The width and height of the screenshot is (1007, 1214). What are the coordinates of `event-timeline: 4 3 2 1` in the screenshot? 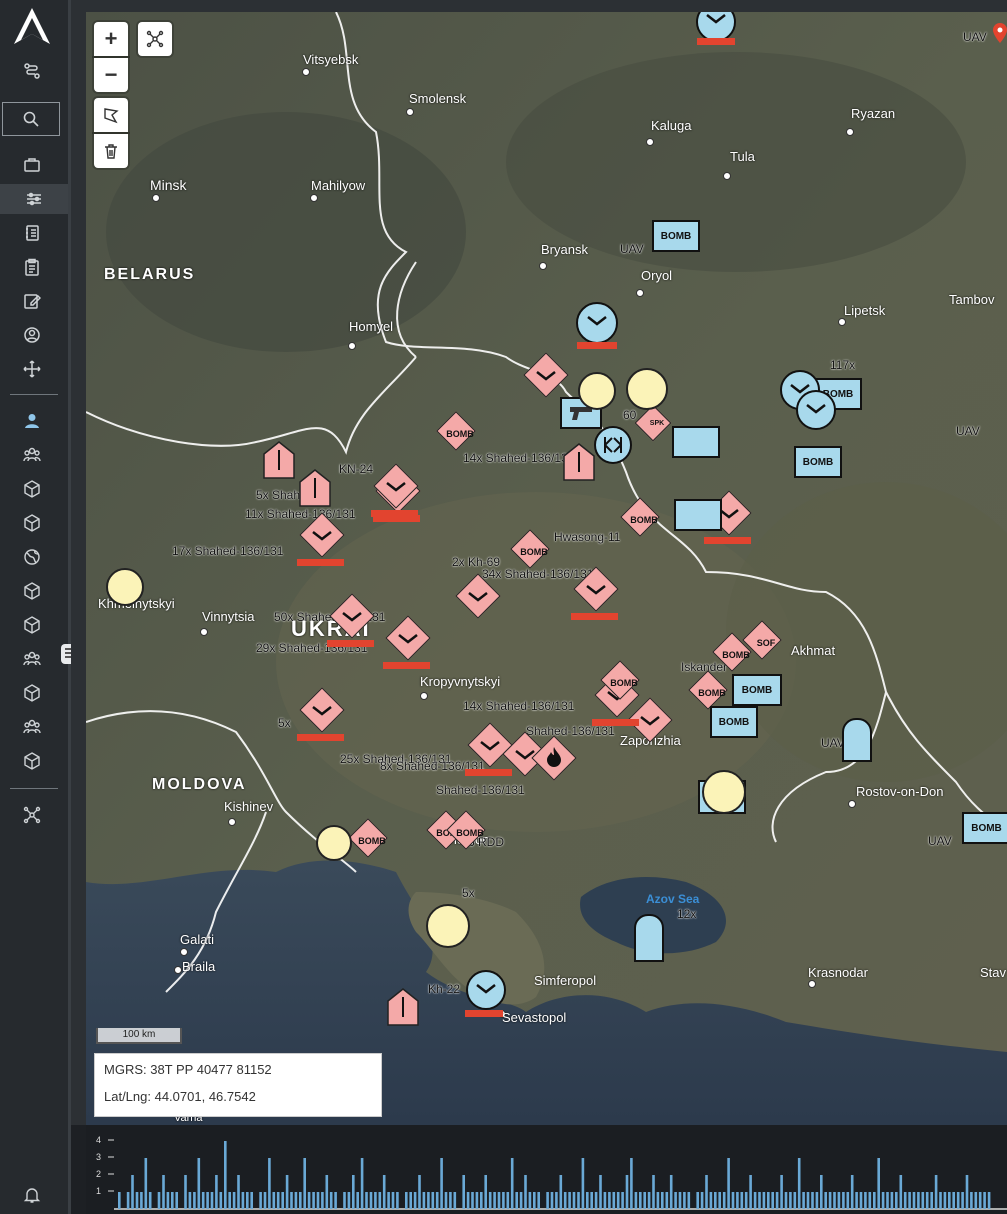 It's located at (546, 1169).